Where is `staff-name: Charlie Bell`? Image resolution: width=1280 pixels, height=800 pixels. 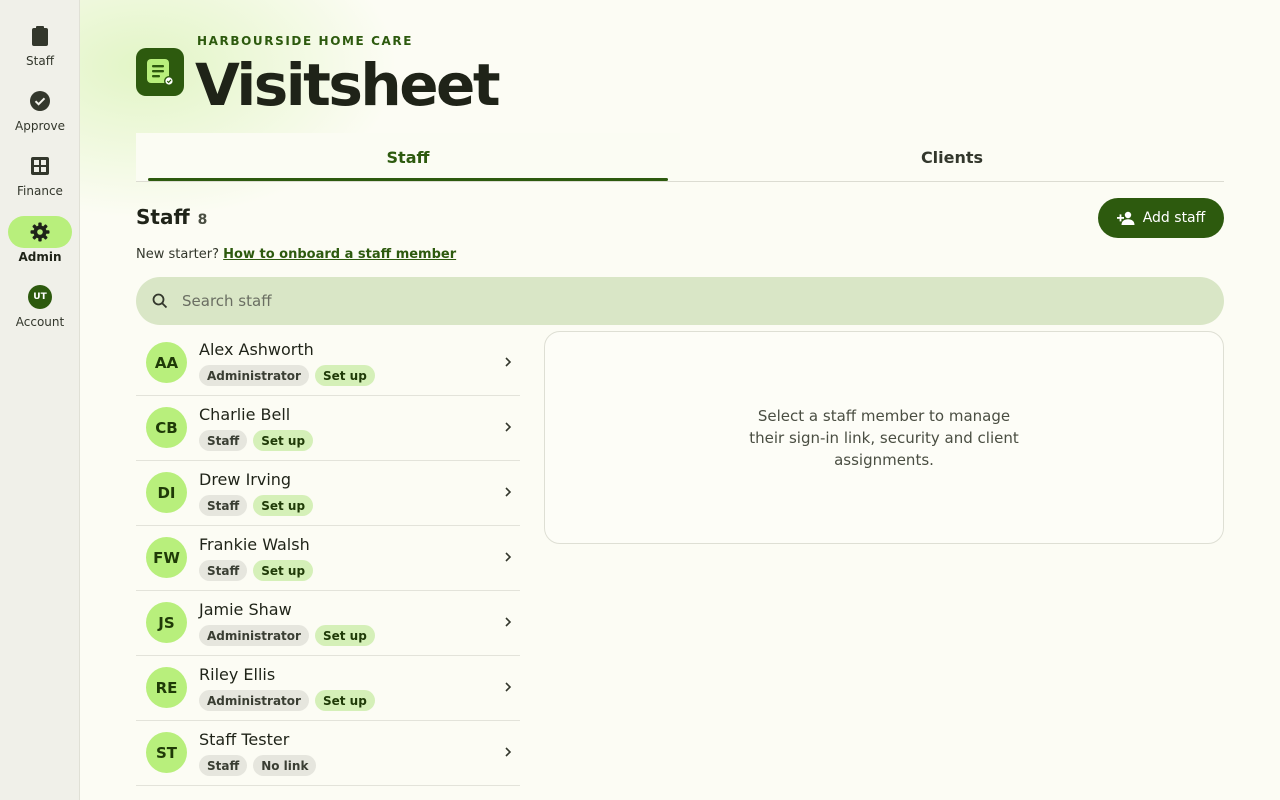
staff-name: Charlie Bell is located at coordinates (245, 414).